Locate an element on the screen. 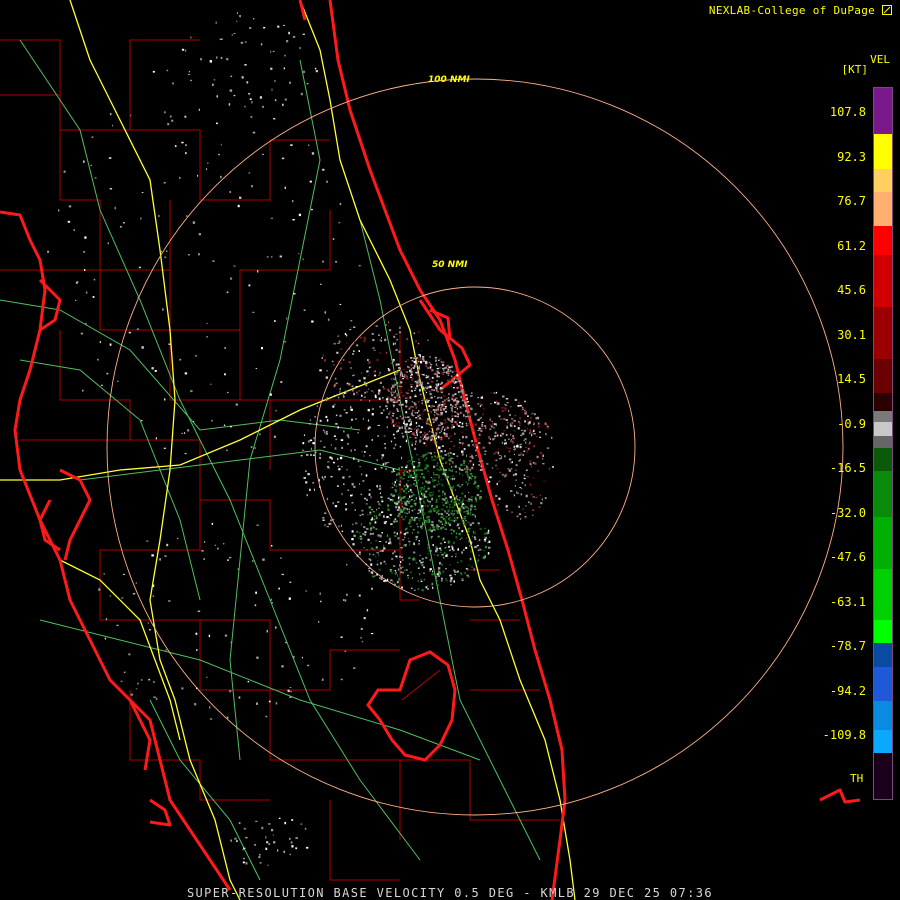  ring-label-50: 50 NMI is located at coordinates (450, 265).